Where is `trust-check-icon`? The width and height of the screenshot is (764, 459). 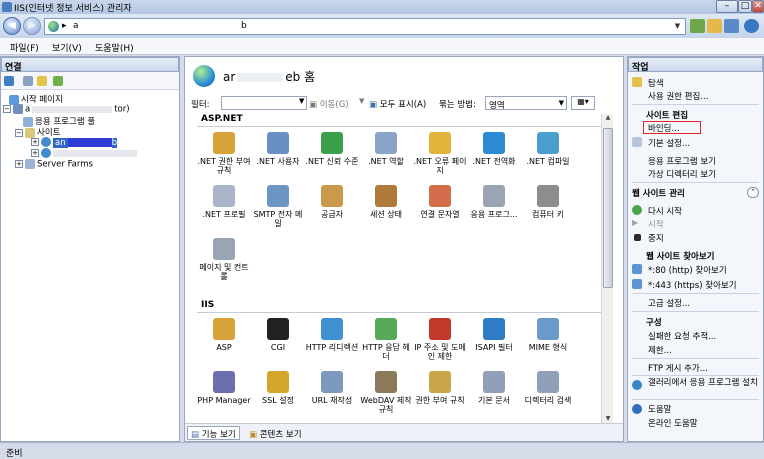
trust-check-icon is located at coordinates (332, 143).